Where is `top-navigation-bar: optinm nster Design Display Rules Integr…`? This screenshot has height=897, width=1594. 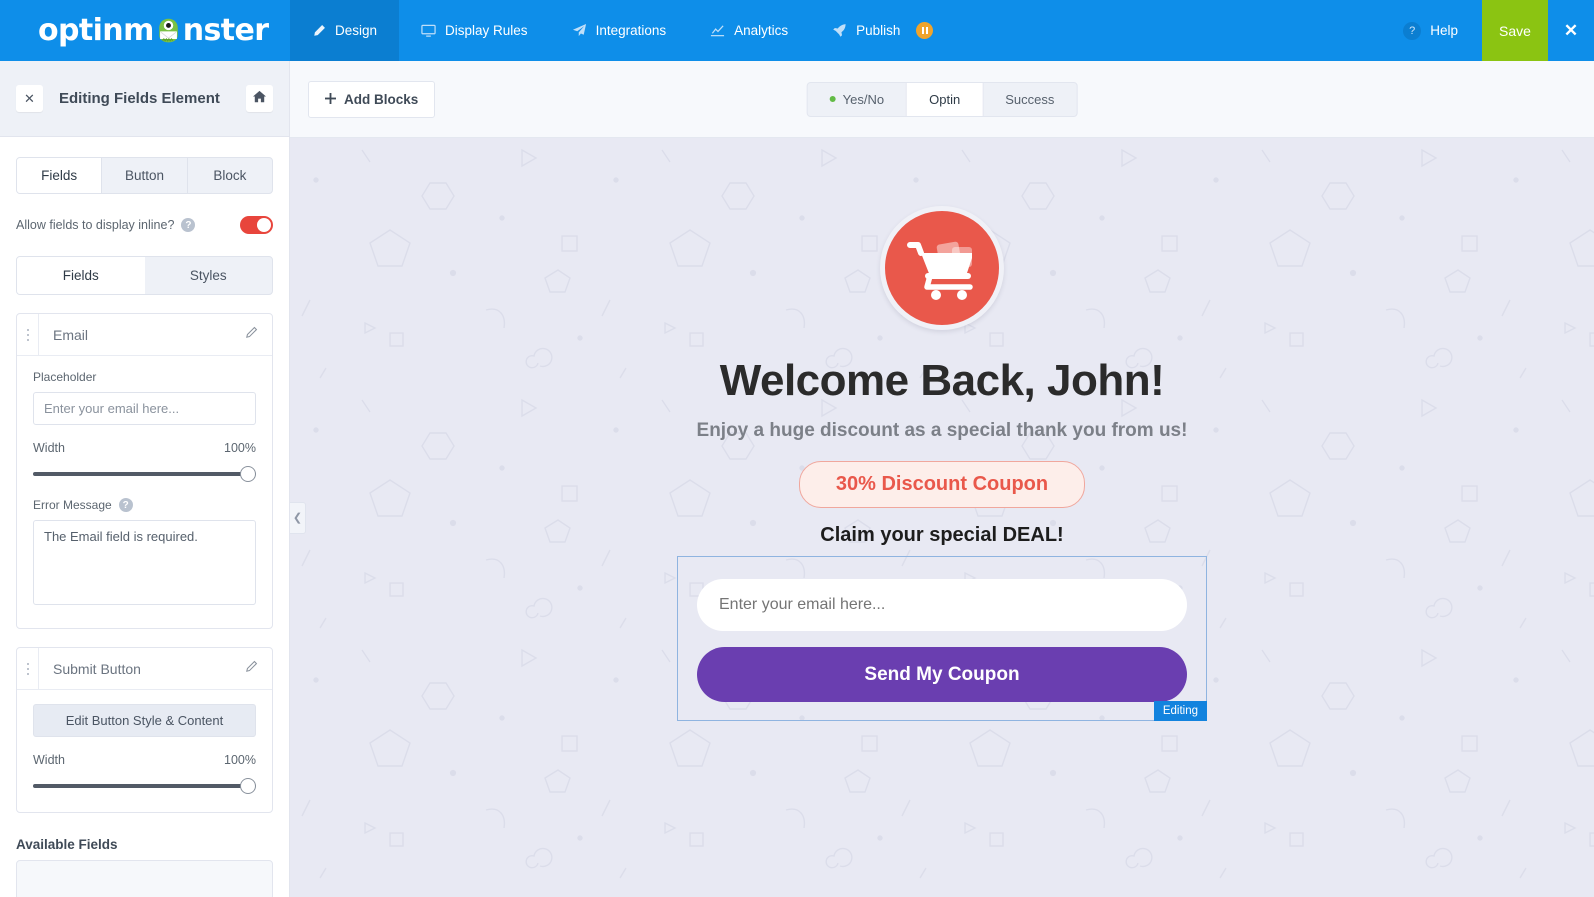
top-navigation-bar: optinm nster Design Display Rules Integr… is located at coordinates (797, 30).